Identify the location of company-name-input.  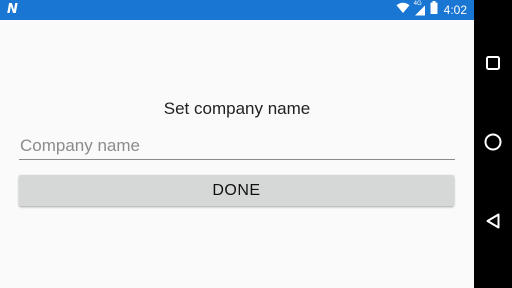
(237, 146).